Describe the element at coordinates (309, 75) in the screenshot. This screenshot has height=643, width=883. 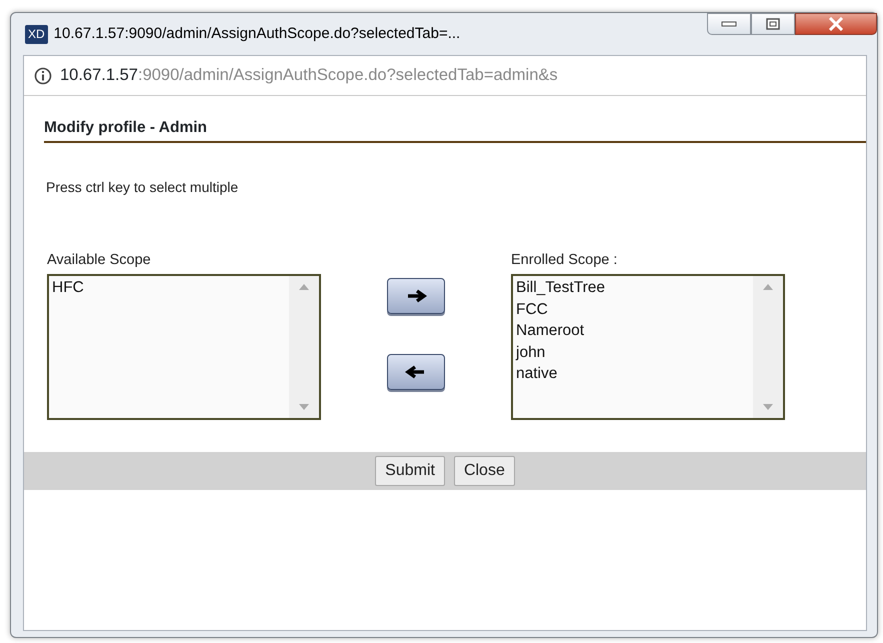
I see `url-text: 10.67.1.57:9090/admin/AssignAuthScope.do?selectedTab=admin&s` at that location.